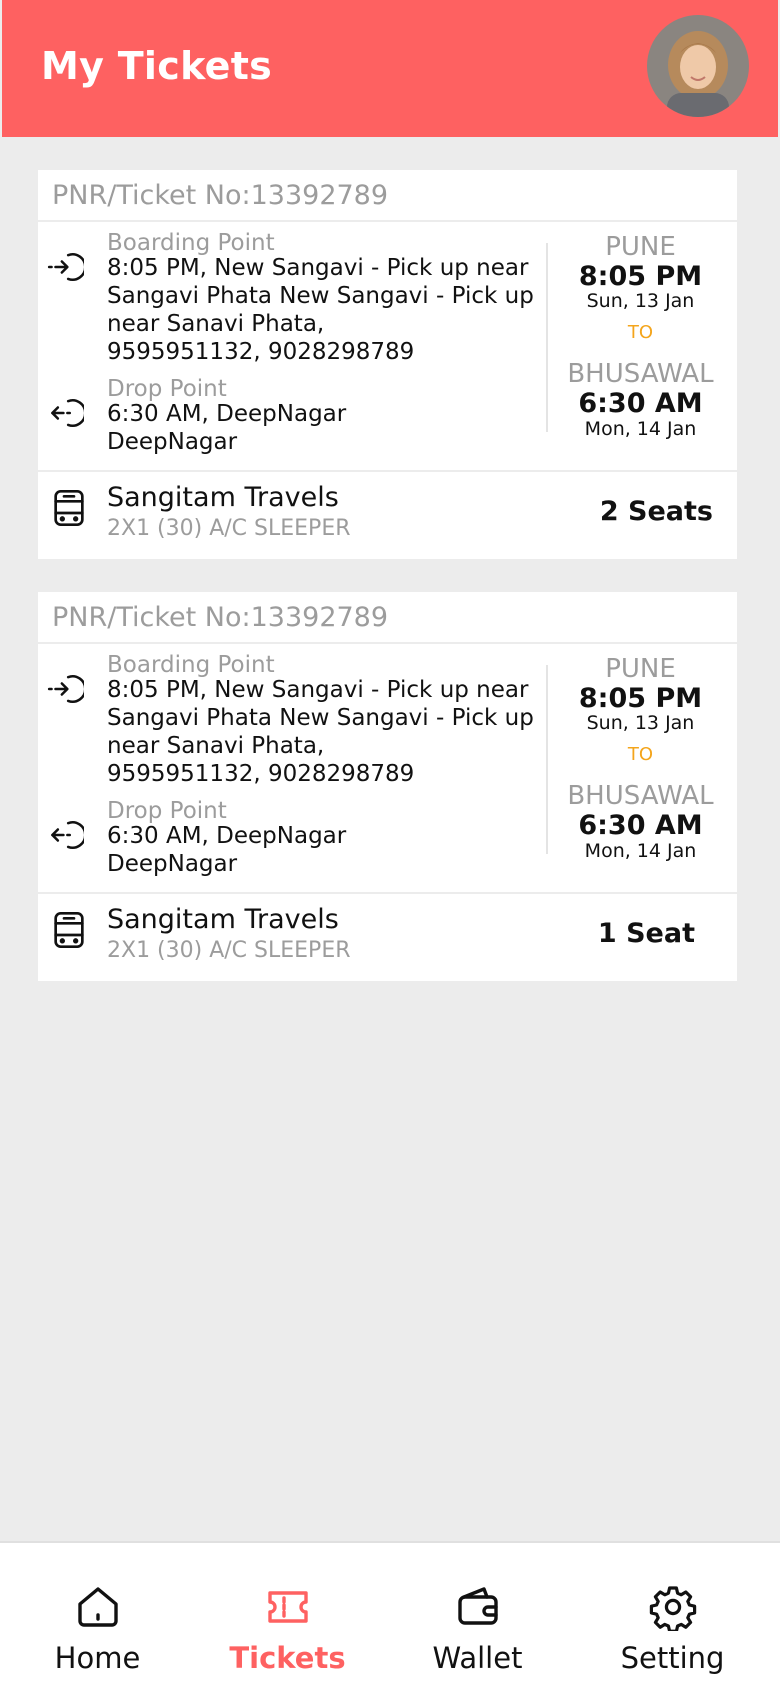 This screenshot has width=780, height=1690. I want to click on nav-tickets: Tickets, so click(287, 1616).